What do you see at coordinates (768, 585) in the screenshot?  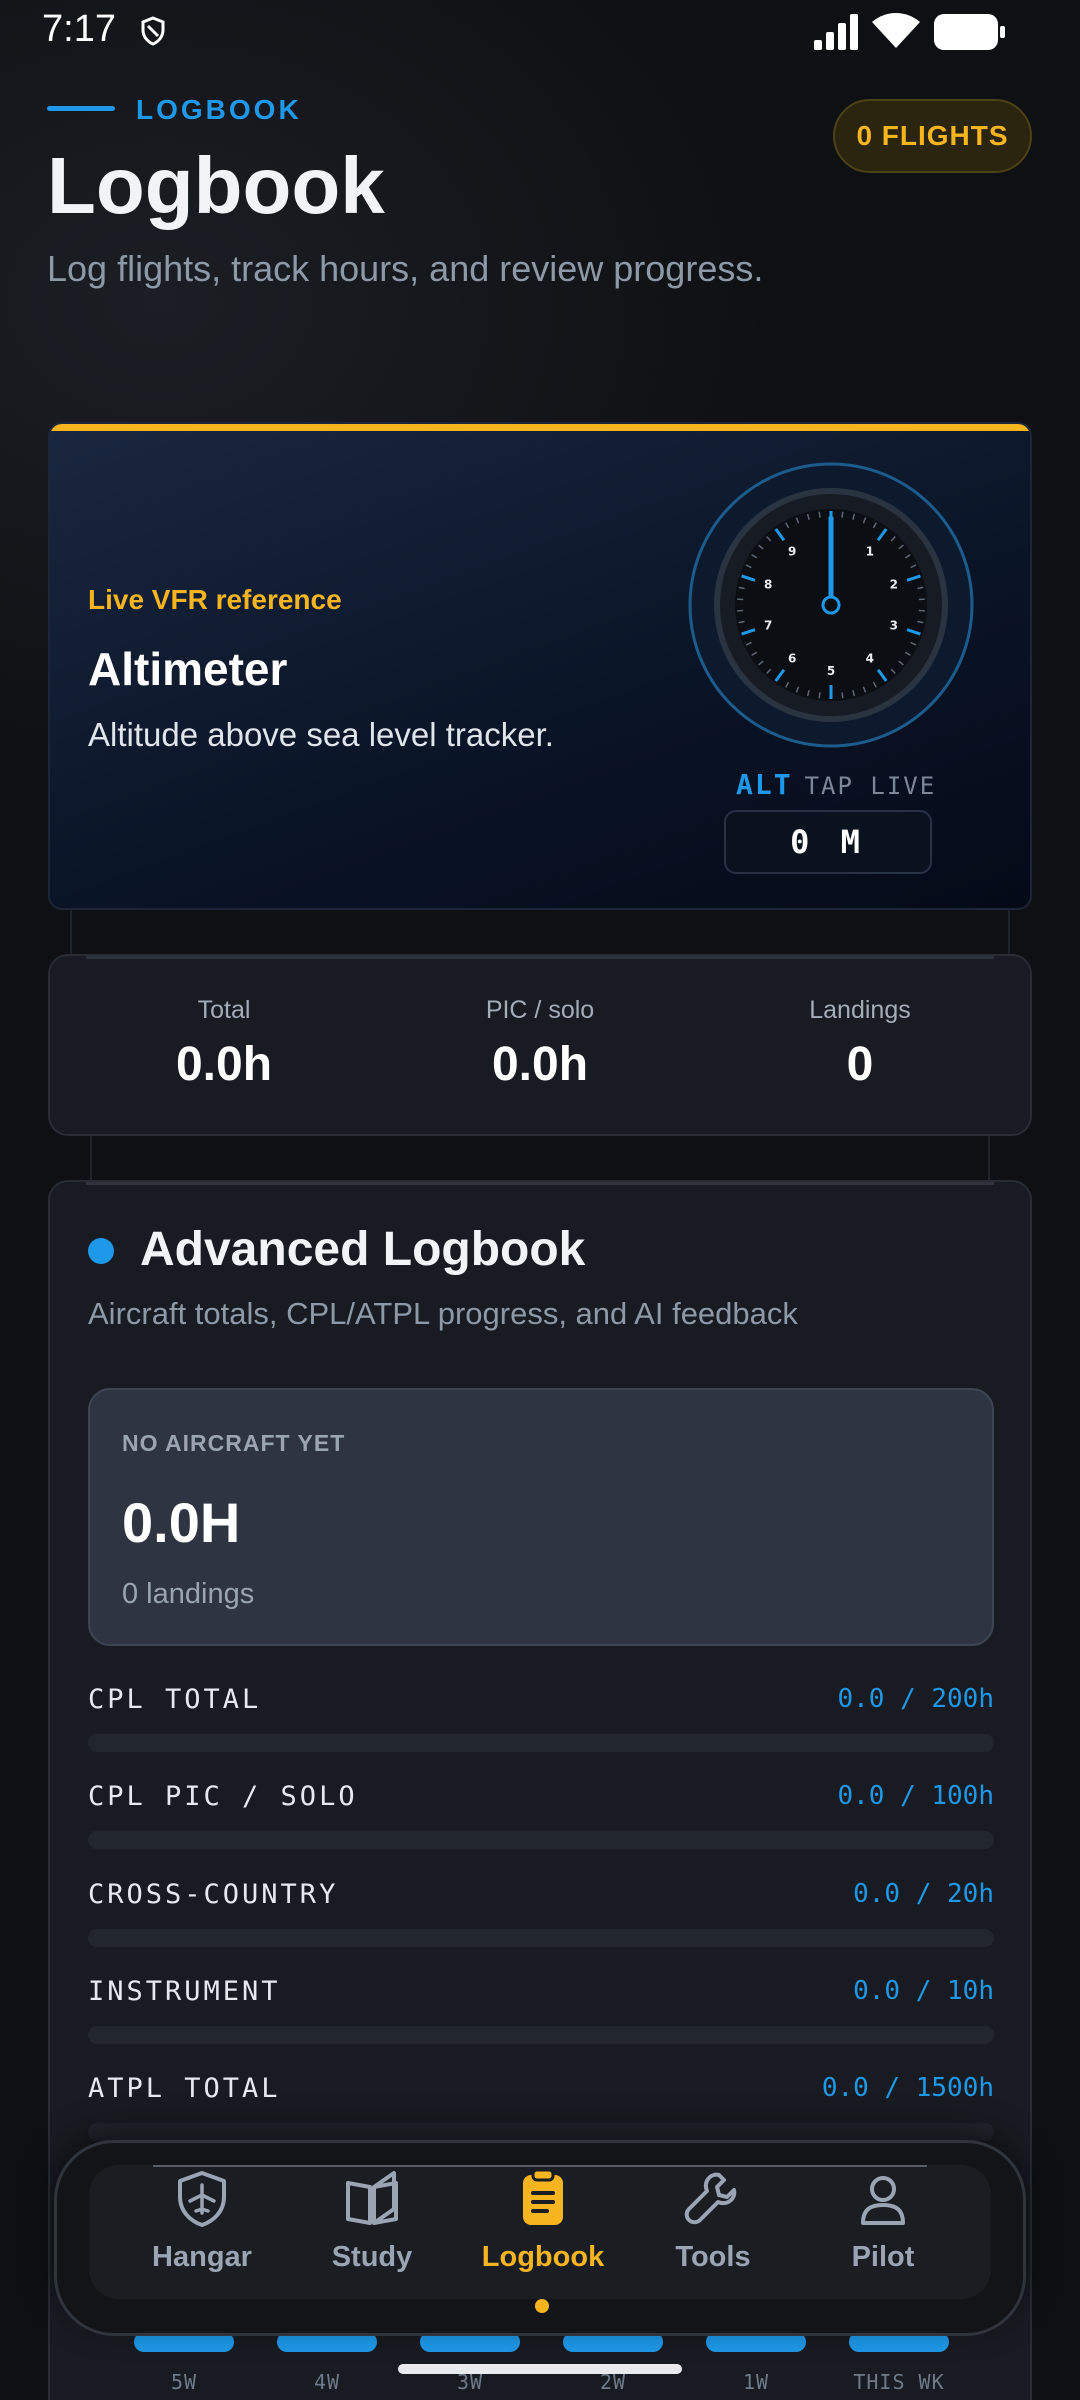 I see `gauge-number: 8` at bounding box center [768, 585].